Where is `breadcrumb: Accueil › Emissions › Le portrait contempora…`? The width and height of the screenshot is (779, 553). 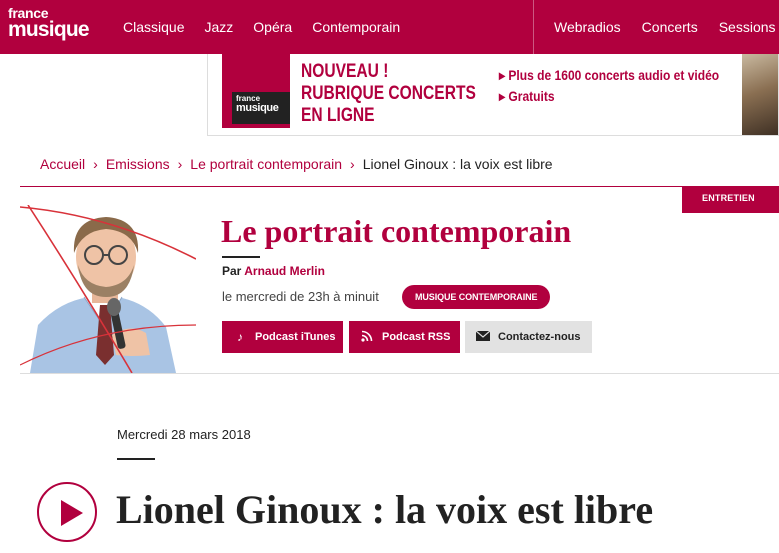
breadcrumb: Accueil › Emissions › Le portrait contempora… is located at coordinates (296, 164).